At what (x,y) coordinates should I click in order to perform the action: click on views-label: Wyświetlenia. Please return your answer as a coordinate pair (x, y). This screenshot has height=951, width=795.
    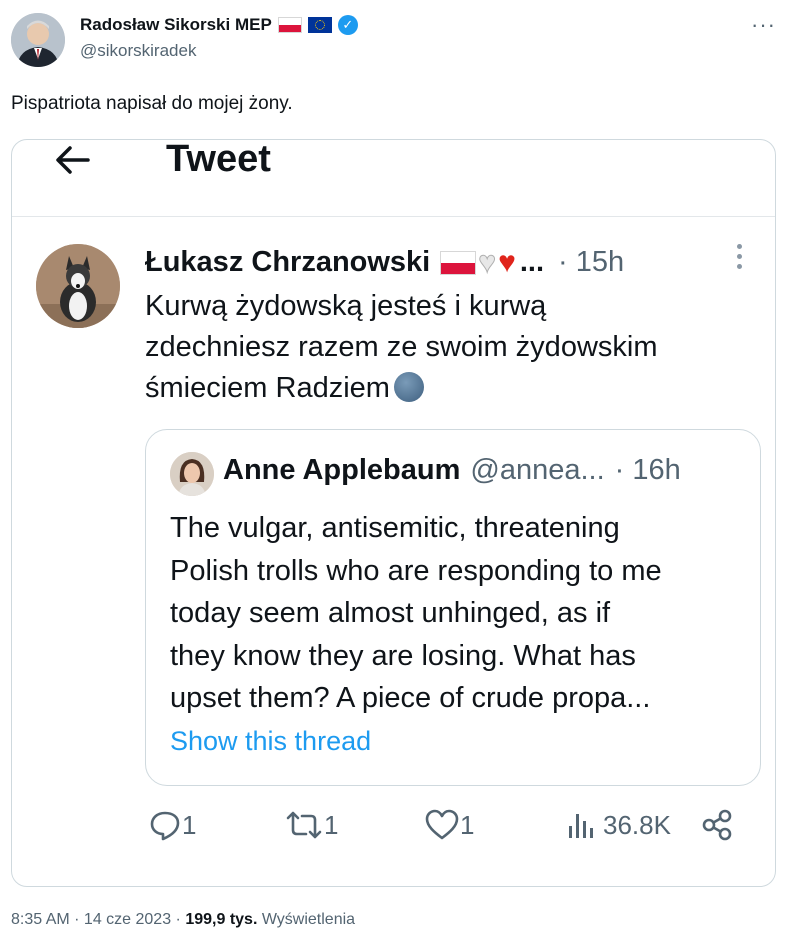
    Looking at the image, I should click on (306, 919).